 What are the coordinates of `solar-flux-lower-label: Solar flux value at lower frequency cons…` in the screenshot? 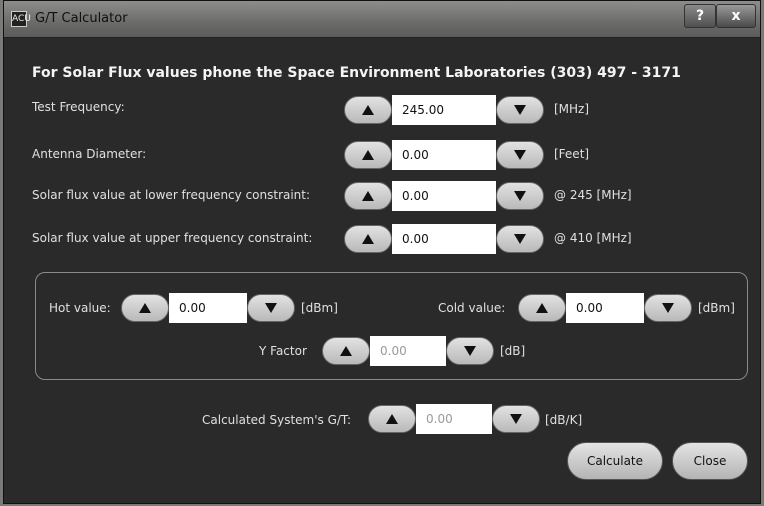 It's located at (171, 195).